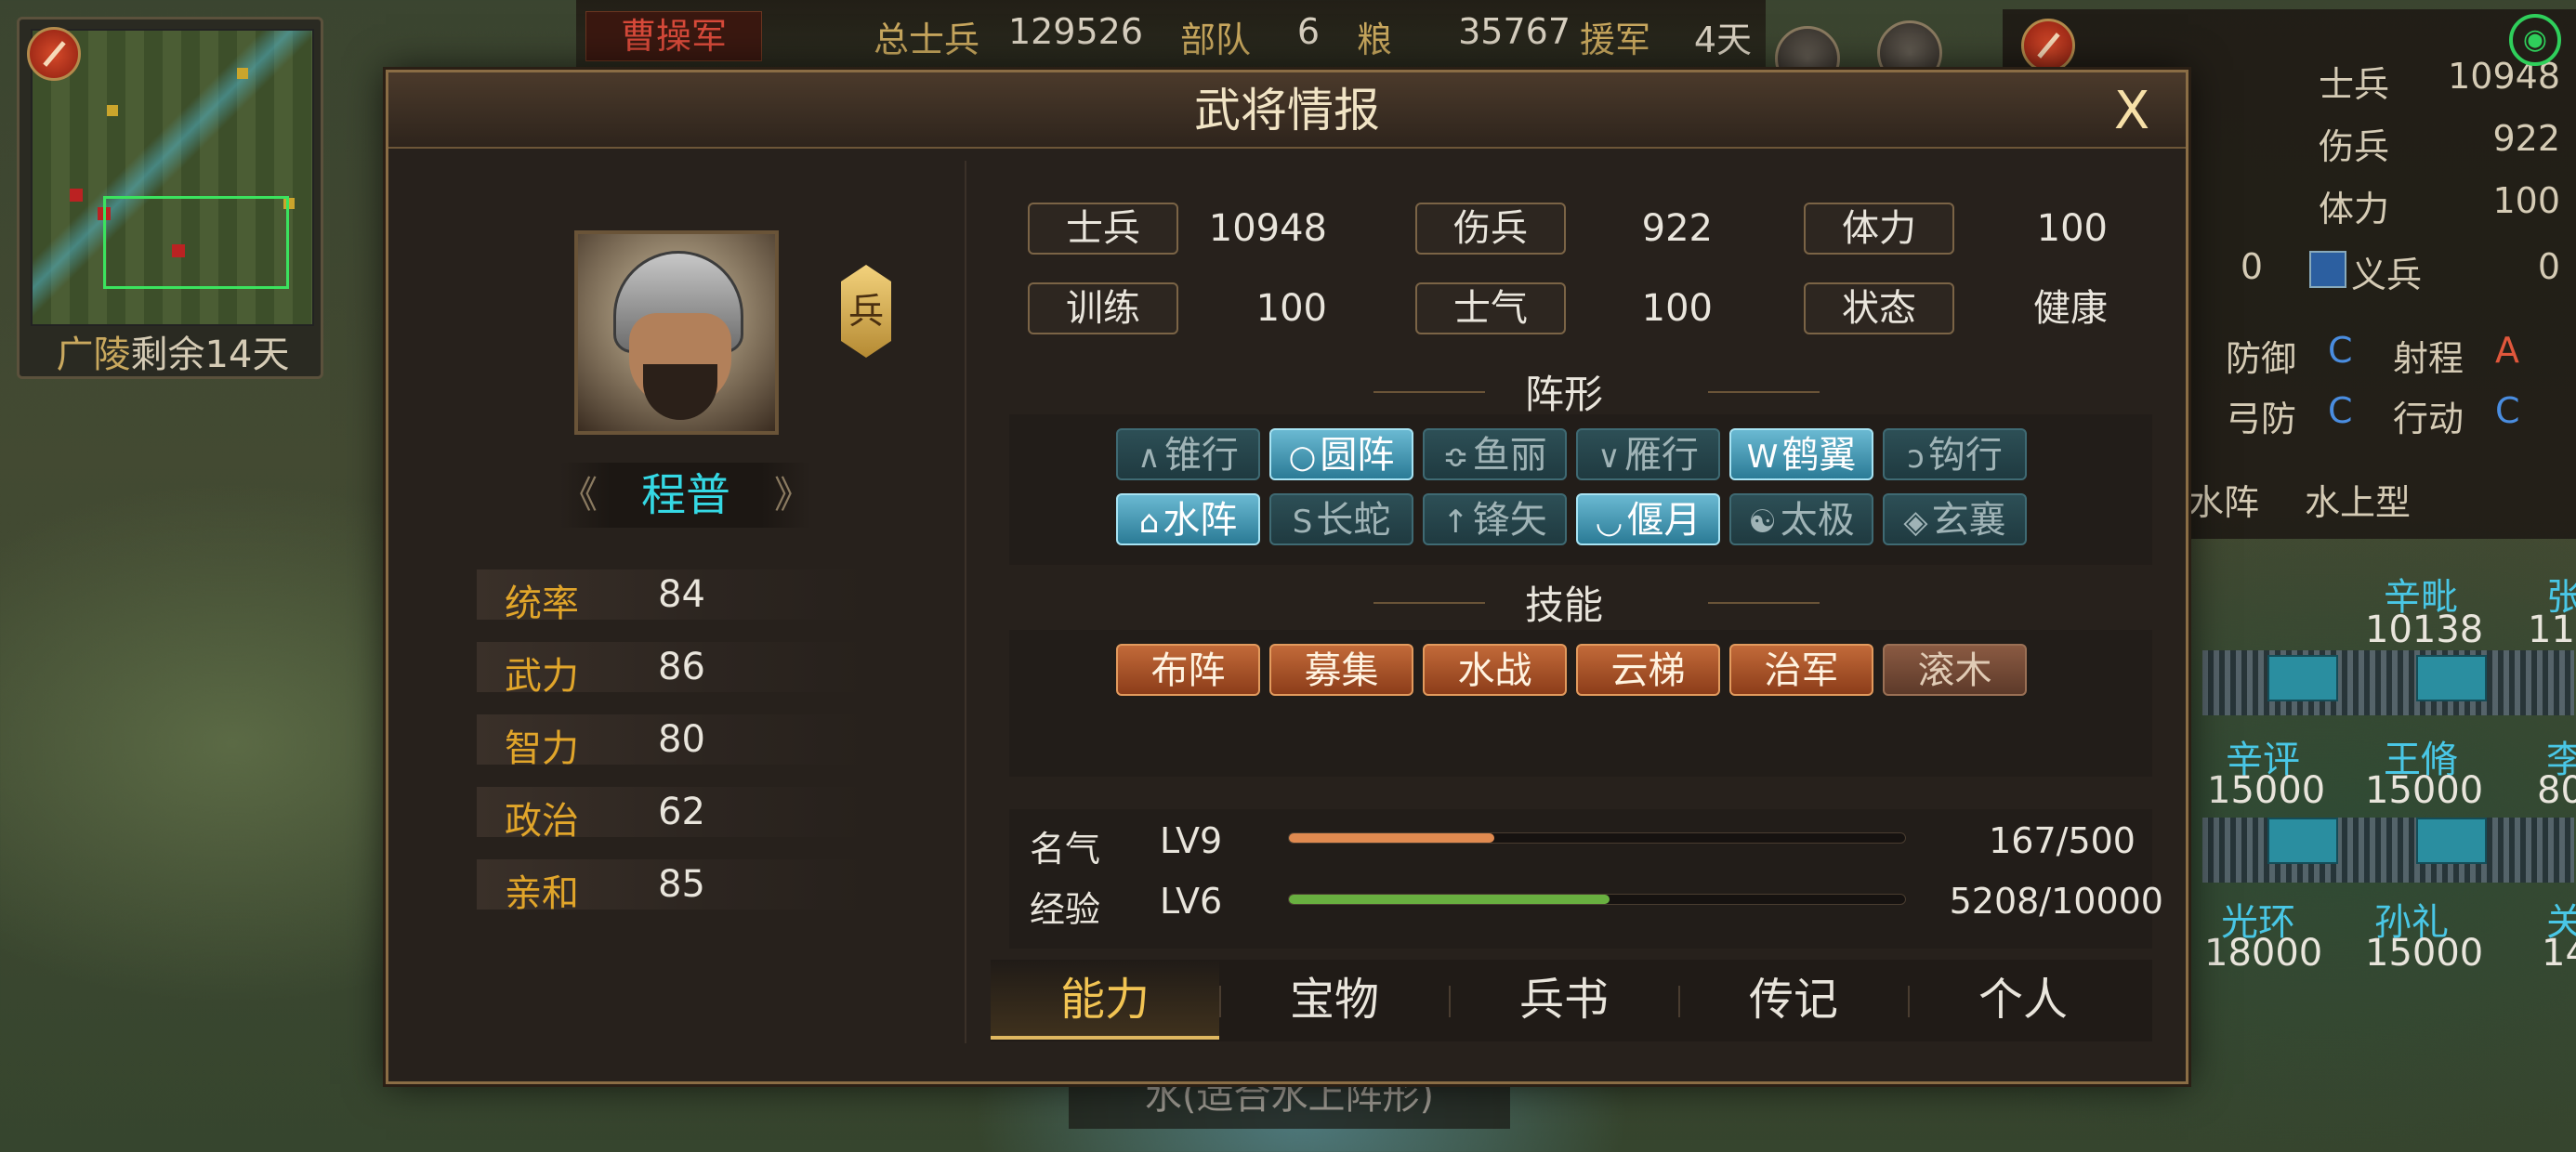 This screenshot has height=1152, width=2576. Describe the element at coordinates (1103, 308) in the screenshot. I see `stat-label: 训练` at that location.